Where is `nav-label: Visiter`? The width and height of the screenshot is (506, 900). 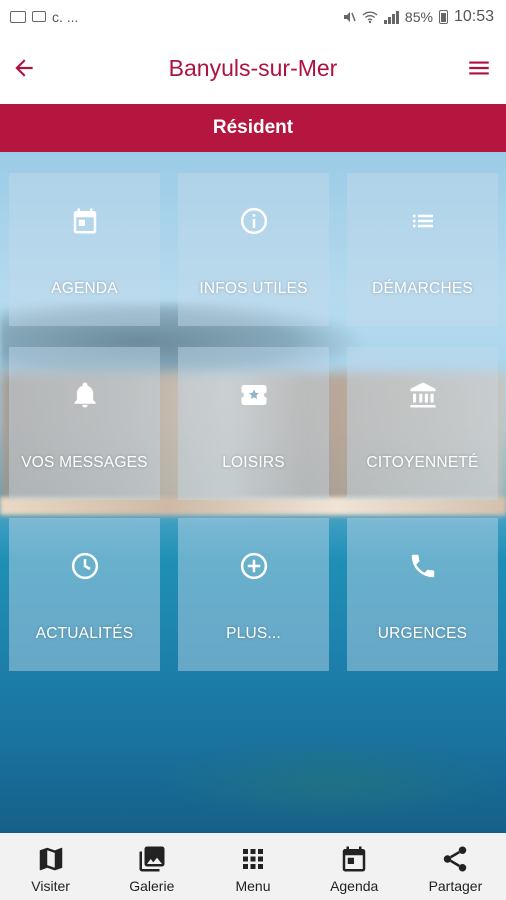
nav-label: Visiter is located at coordinates (50, 886).